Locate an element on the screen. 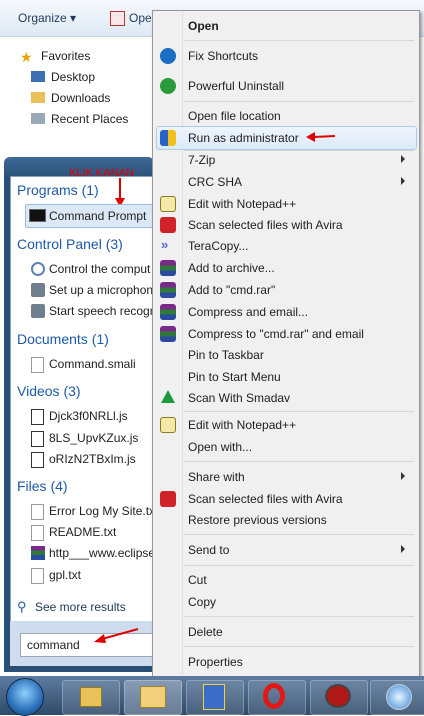 This screenshot has height=716, width=424. archive-icon is located at coordinates (38, 553).